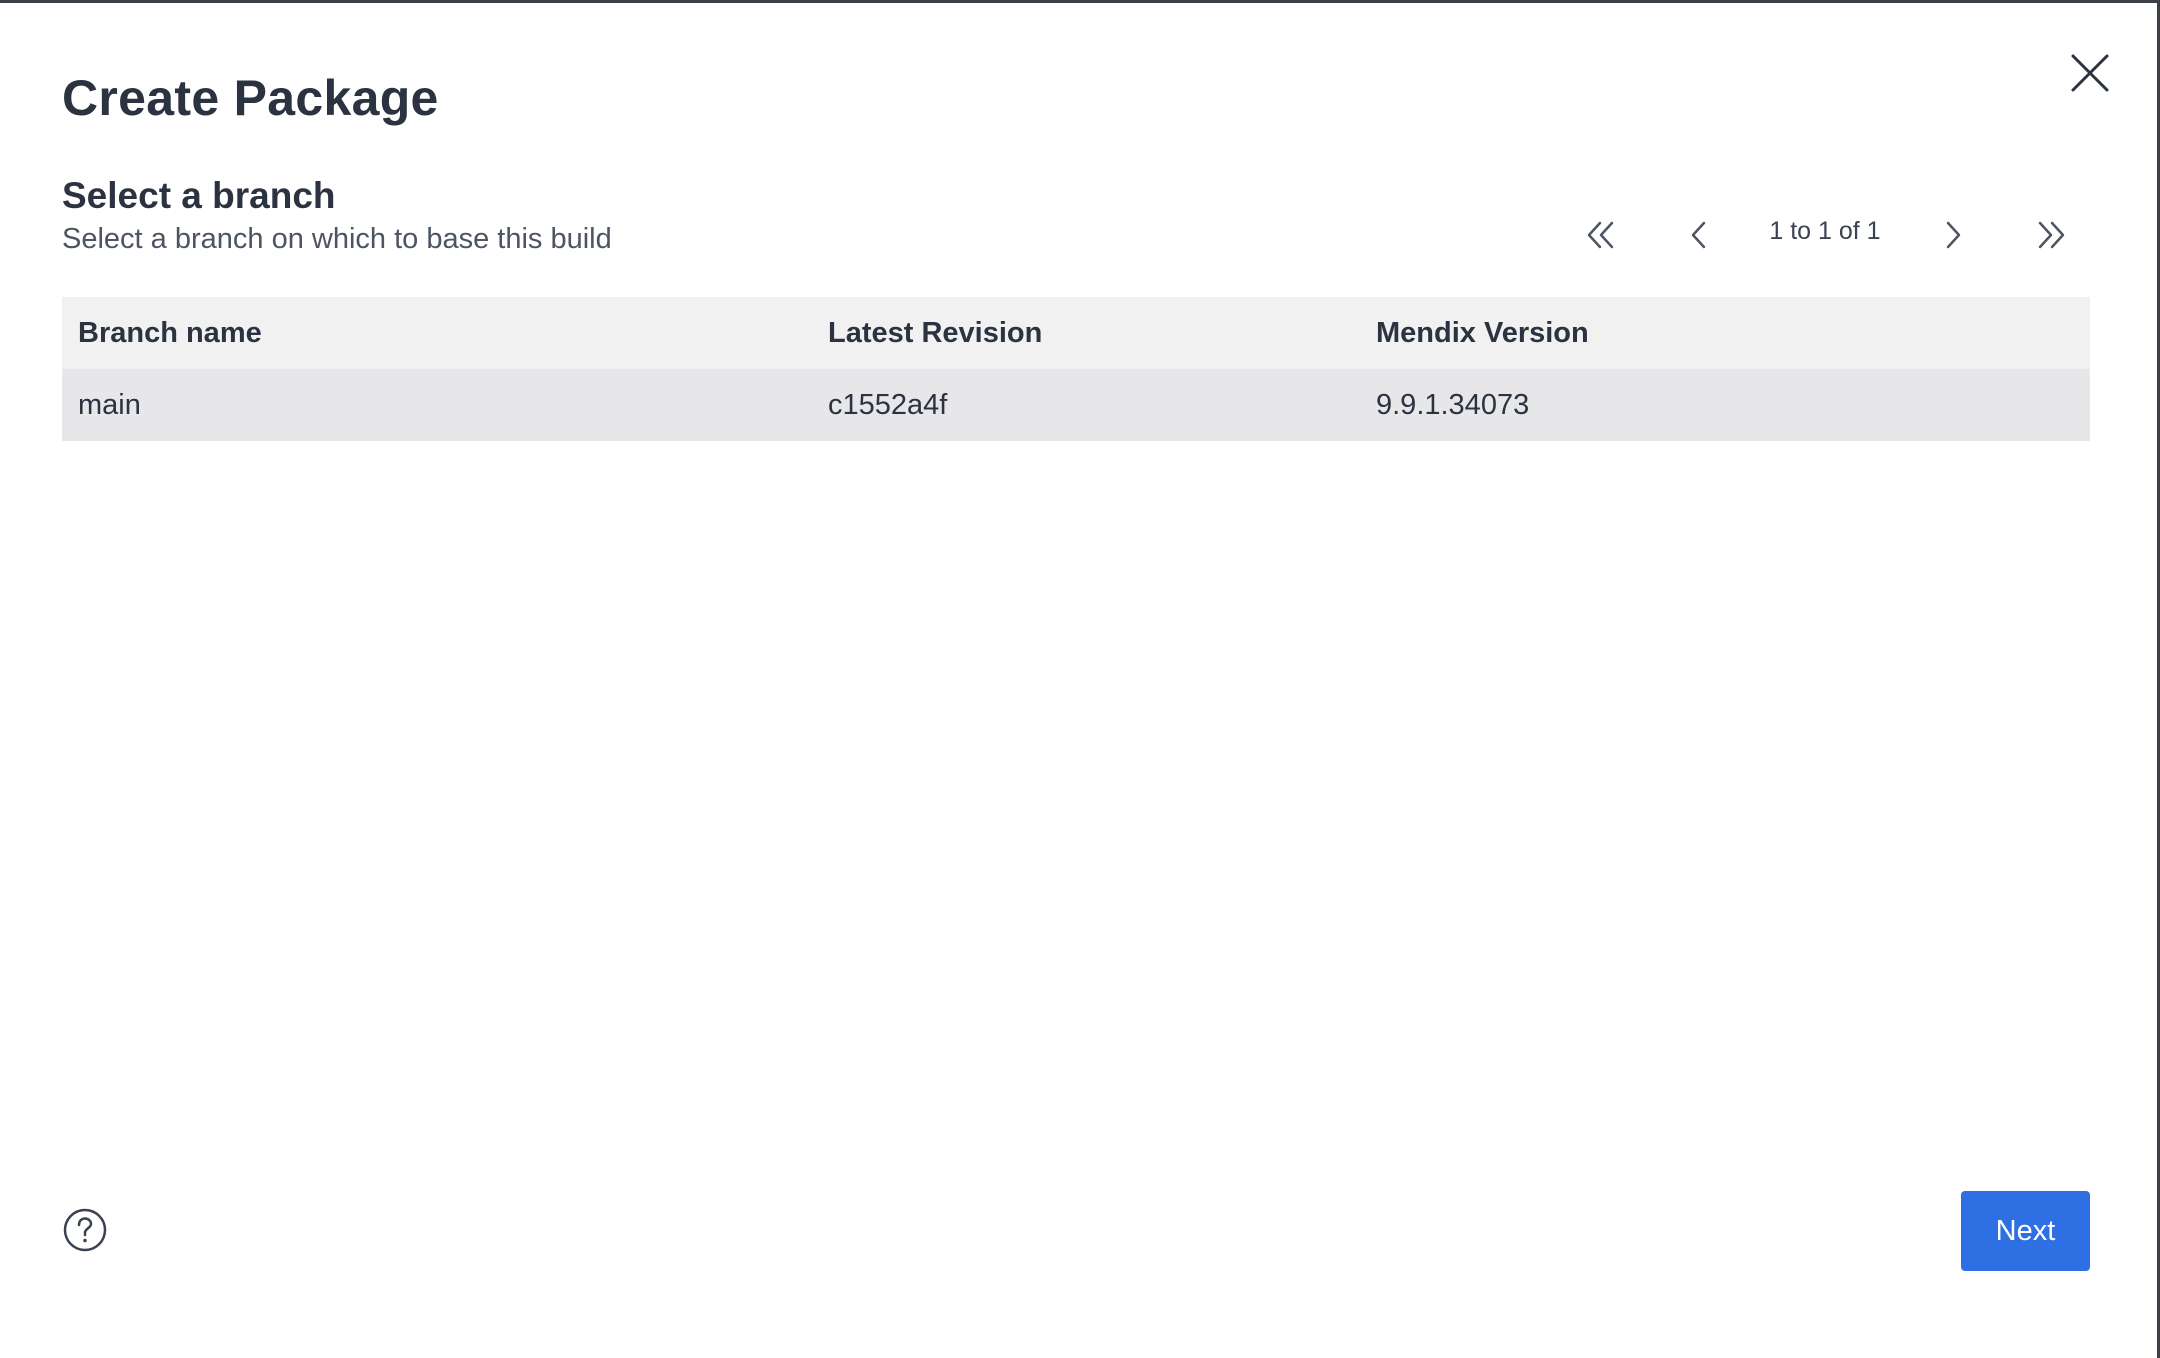 Image resolution: width=2160 pixels, height=1358 pixels. I want to click on cell-latest-revision: c1552a4f, so click(888, 405).